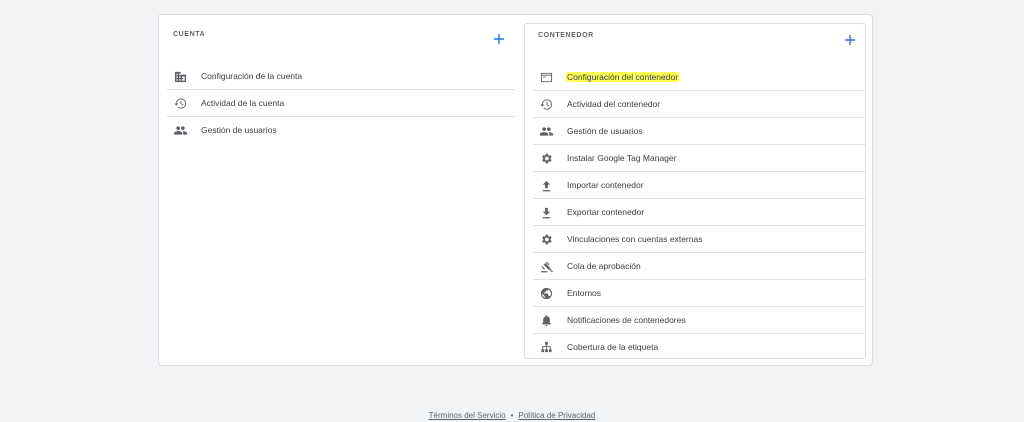 The height and width of the screenshot is (422, 1024). I want to click on download-icon, so click(546, 212).